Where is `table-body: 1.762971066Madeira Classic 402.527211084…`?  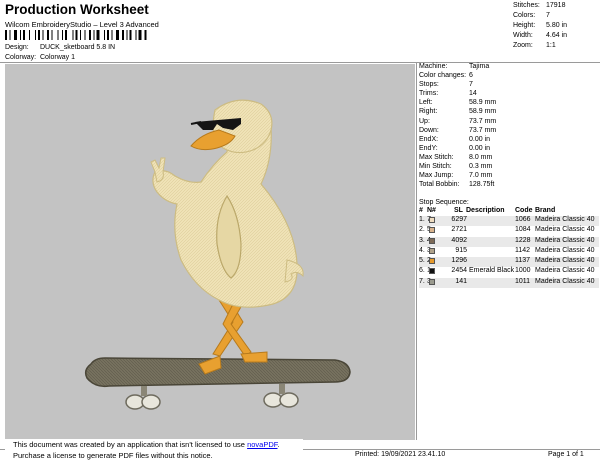 table-body: 1.762971066Madeira Classic 402.527211084… is located at coordinates (509, 252).